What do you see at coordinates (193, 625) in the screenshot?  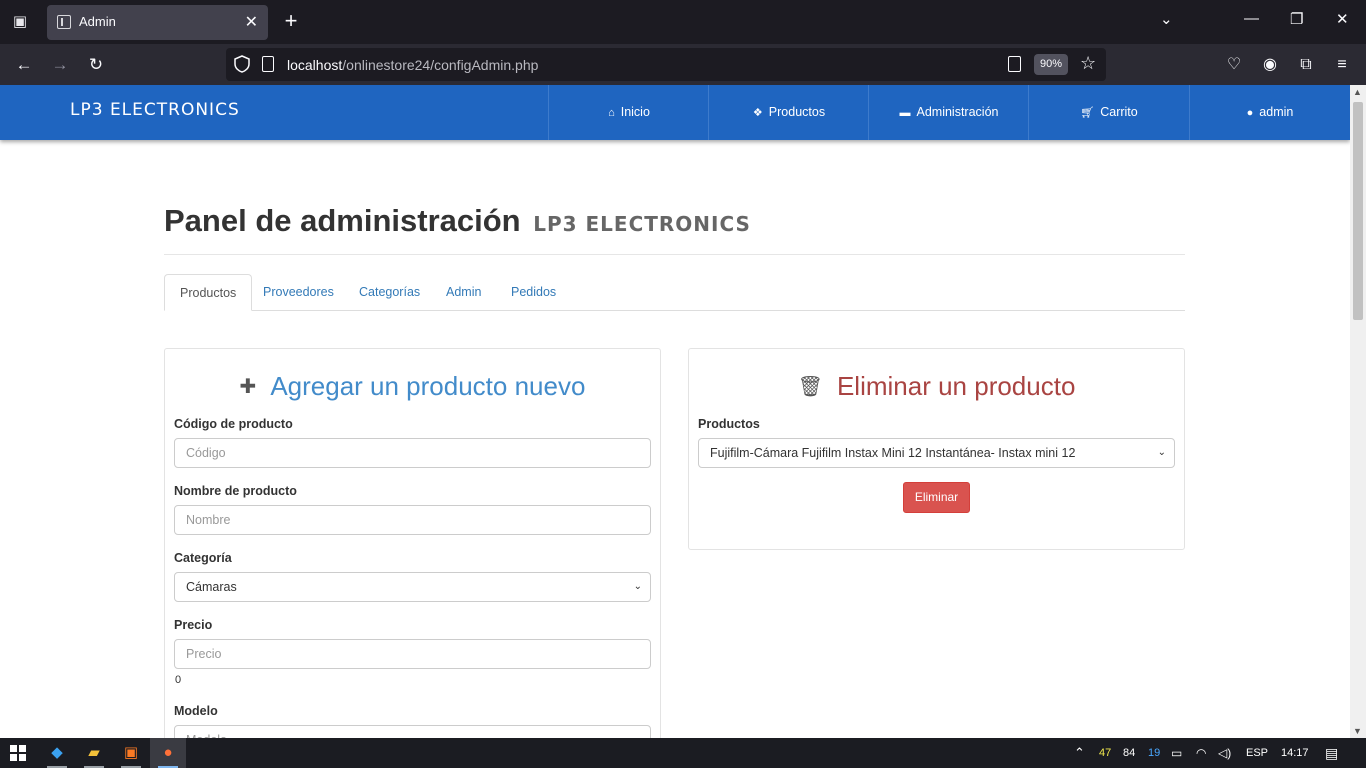 I see `price-label: Precio` at bounding box center [193, 625].